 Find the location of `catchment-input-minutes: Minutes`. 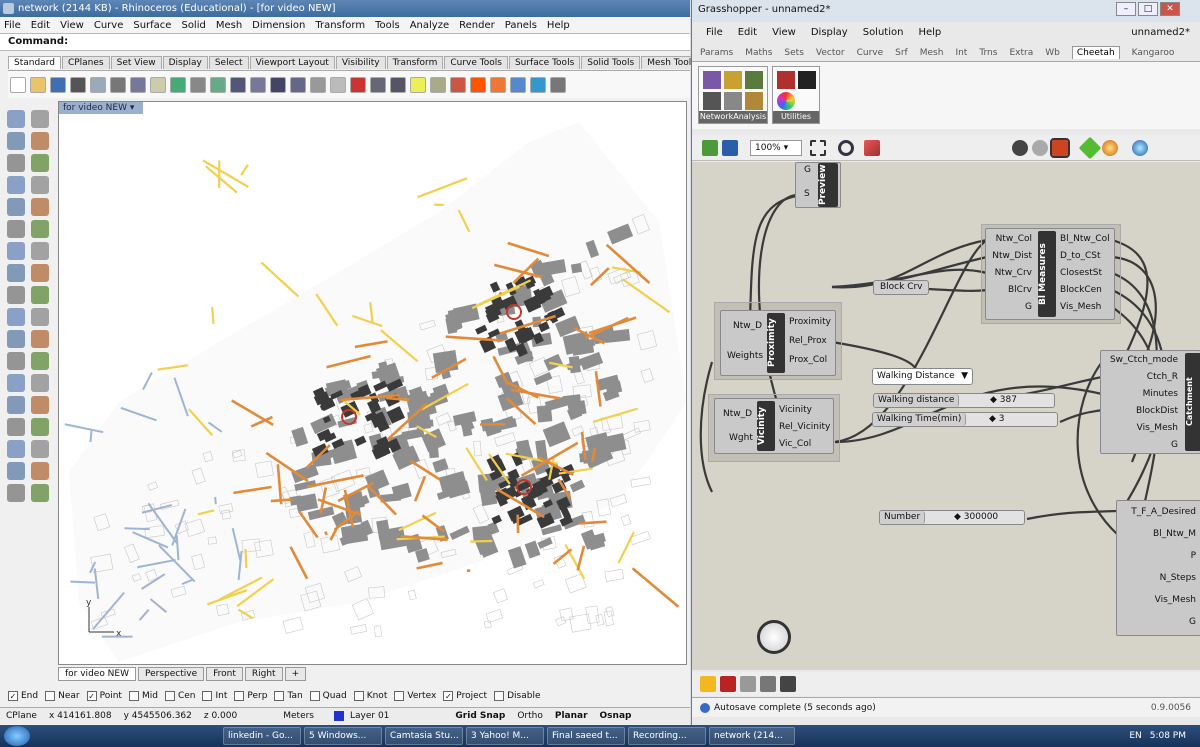

catchment-input-minutes: Minutes is located at coordinates (1160, 394).